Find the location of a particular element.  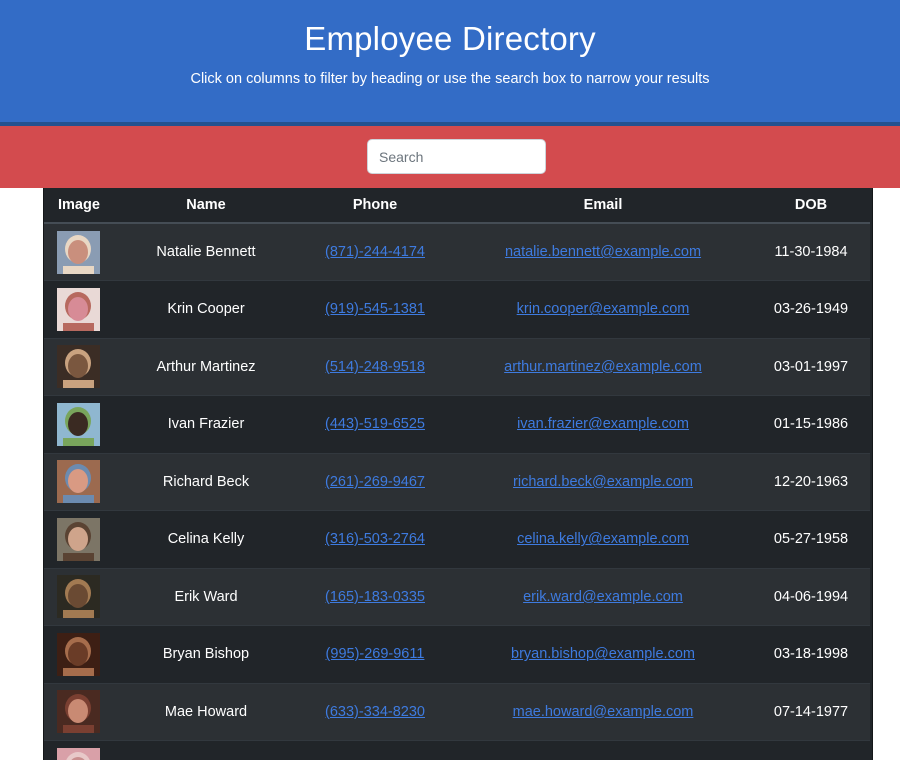

email-cell is located at coordinates (603, 750).